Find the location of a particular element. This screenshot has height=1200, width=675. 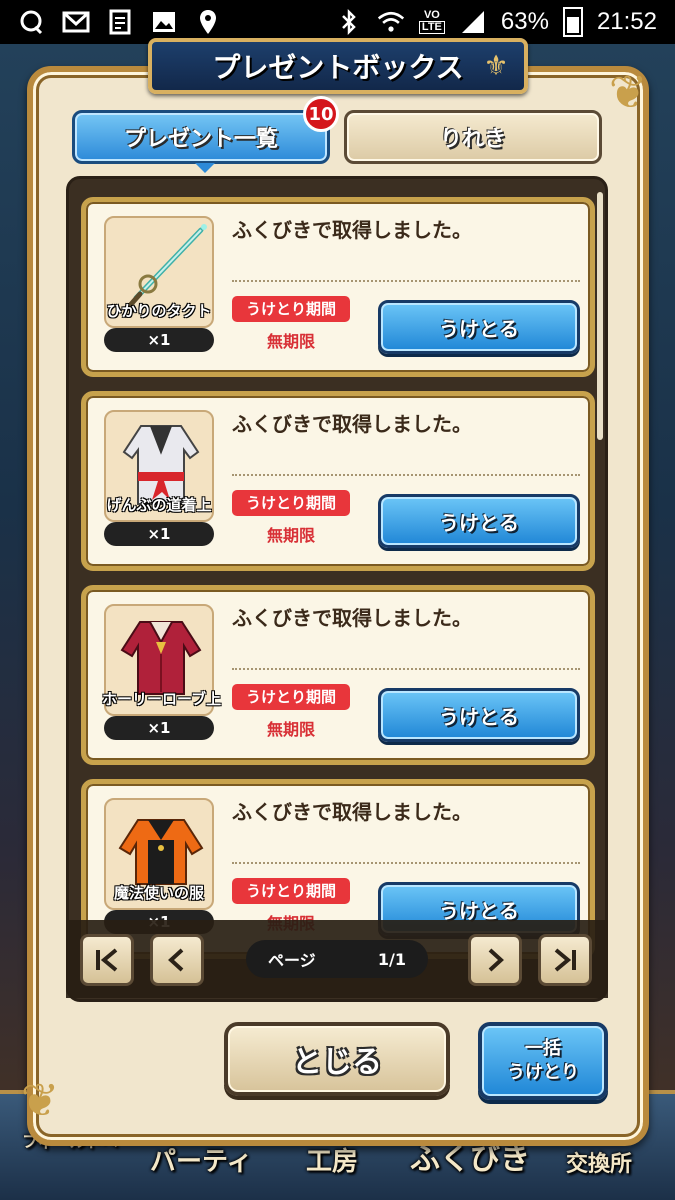

list-scrollbar is located at coordinates (600, 316).